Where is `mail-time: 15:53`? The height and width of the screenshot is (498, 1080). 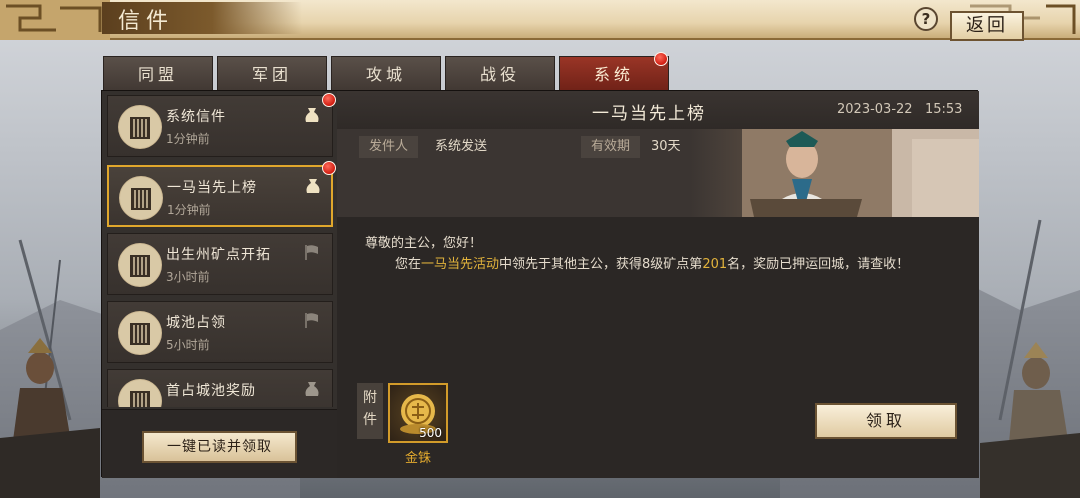
mail-time: 15:53 is located at coordinates (943, 109).